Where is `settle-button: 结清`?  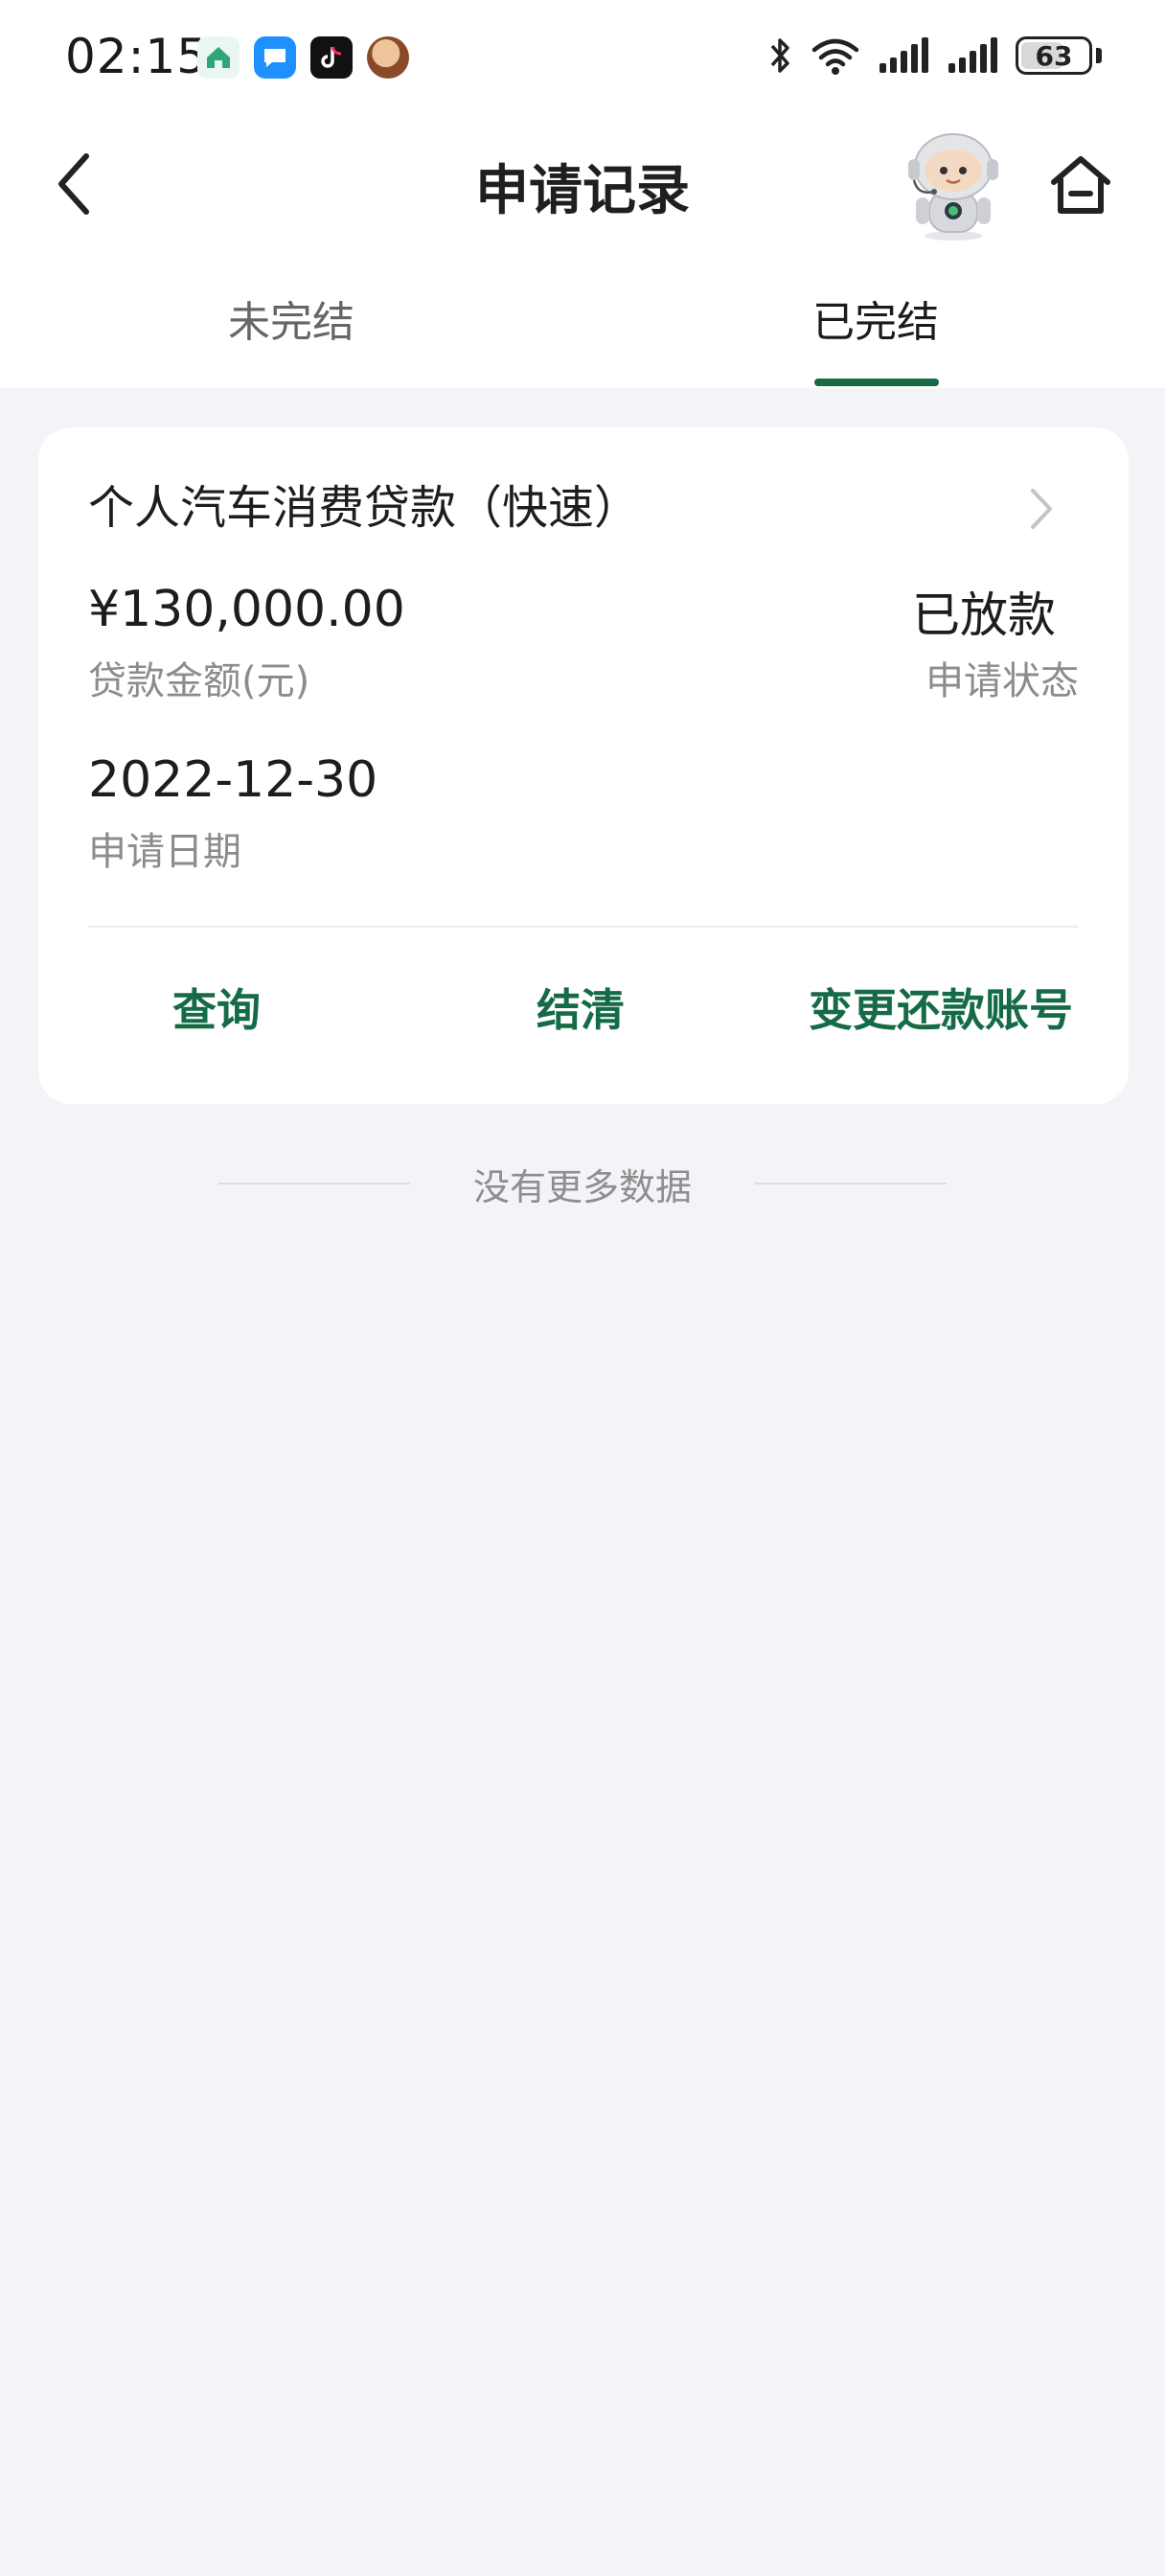
settle-button: 结清 is located at coordinates (581, 1008).